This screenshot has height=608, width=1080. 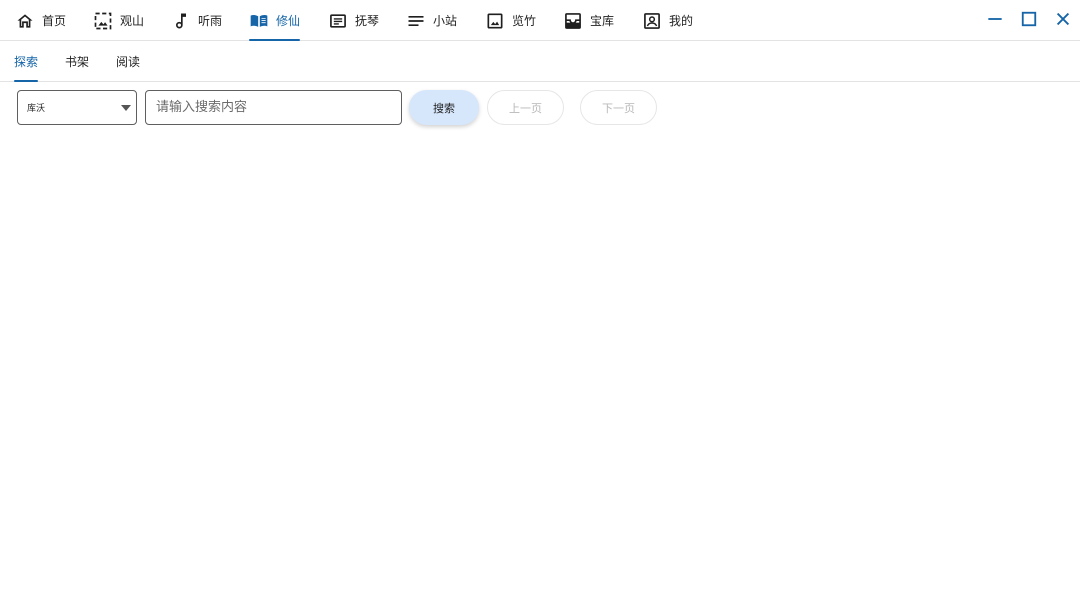 What do you see at coordinates (416, 21) in the screenshot?
I see `notes-icon` at bounding box center [416, 21].